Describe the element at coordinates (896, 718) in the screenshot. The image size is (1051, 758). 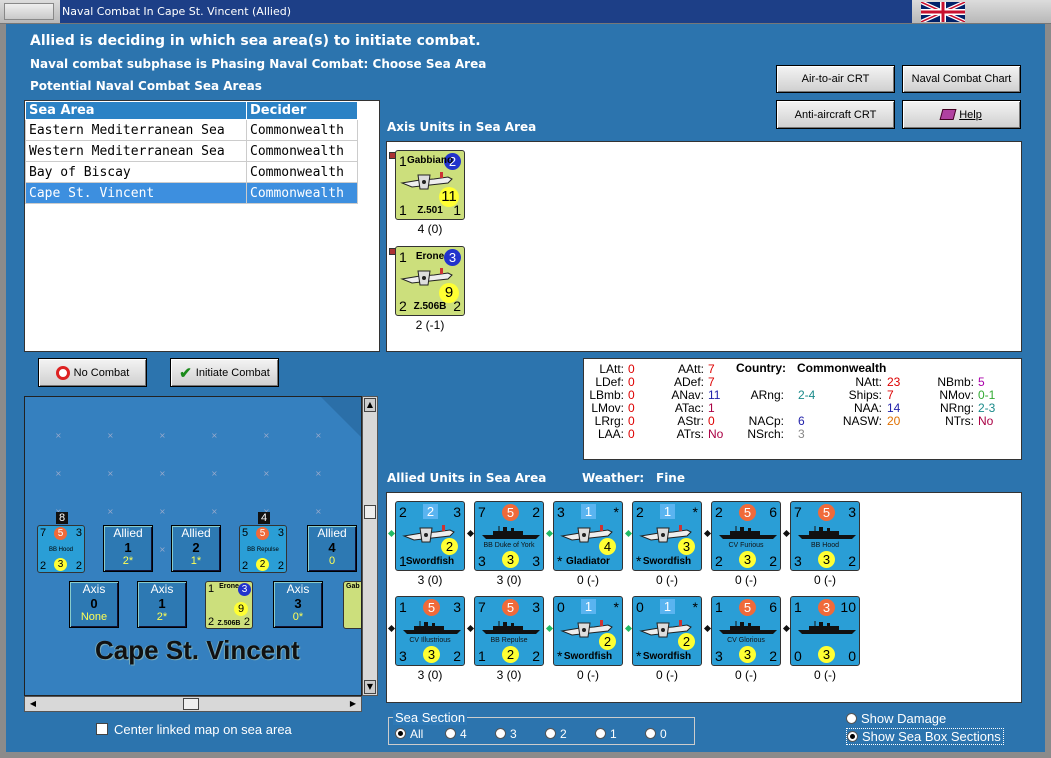
I see `show-damage-option: Show Damage` at that location.